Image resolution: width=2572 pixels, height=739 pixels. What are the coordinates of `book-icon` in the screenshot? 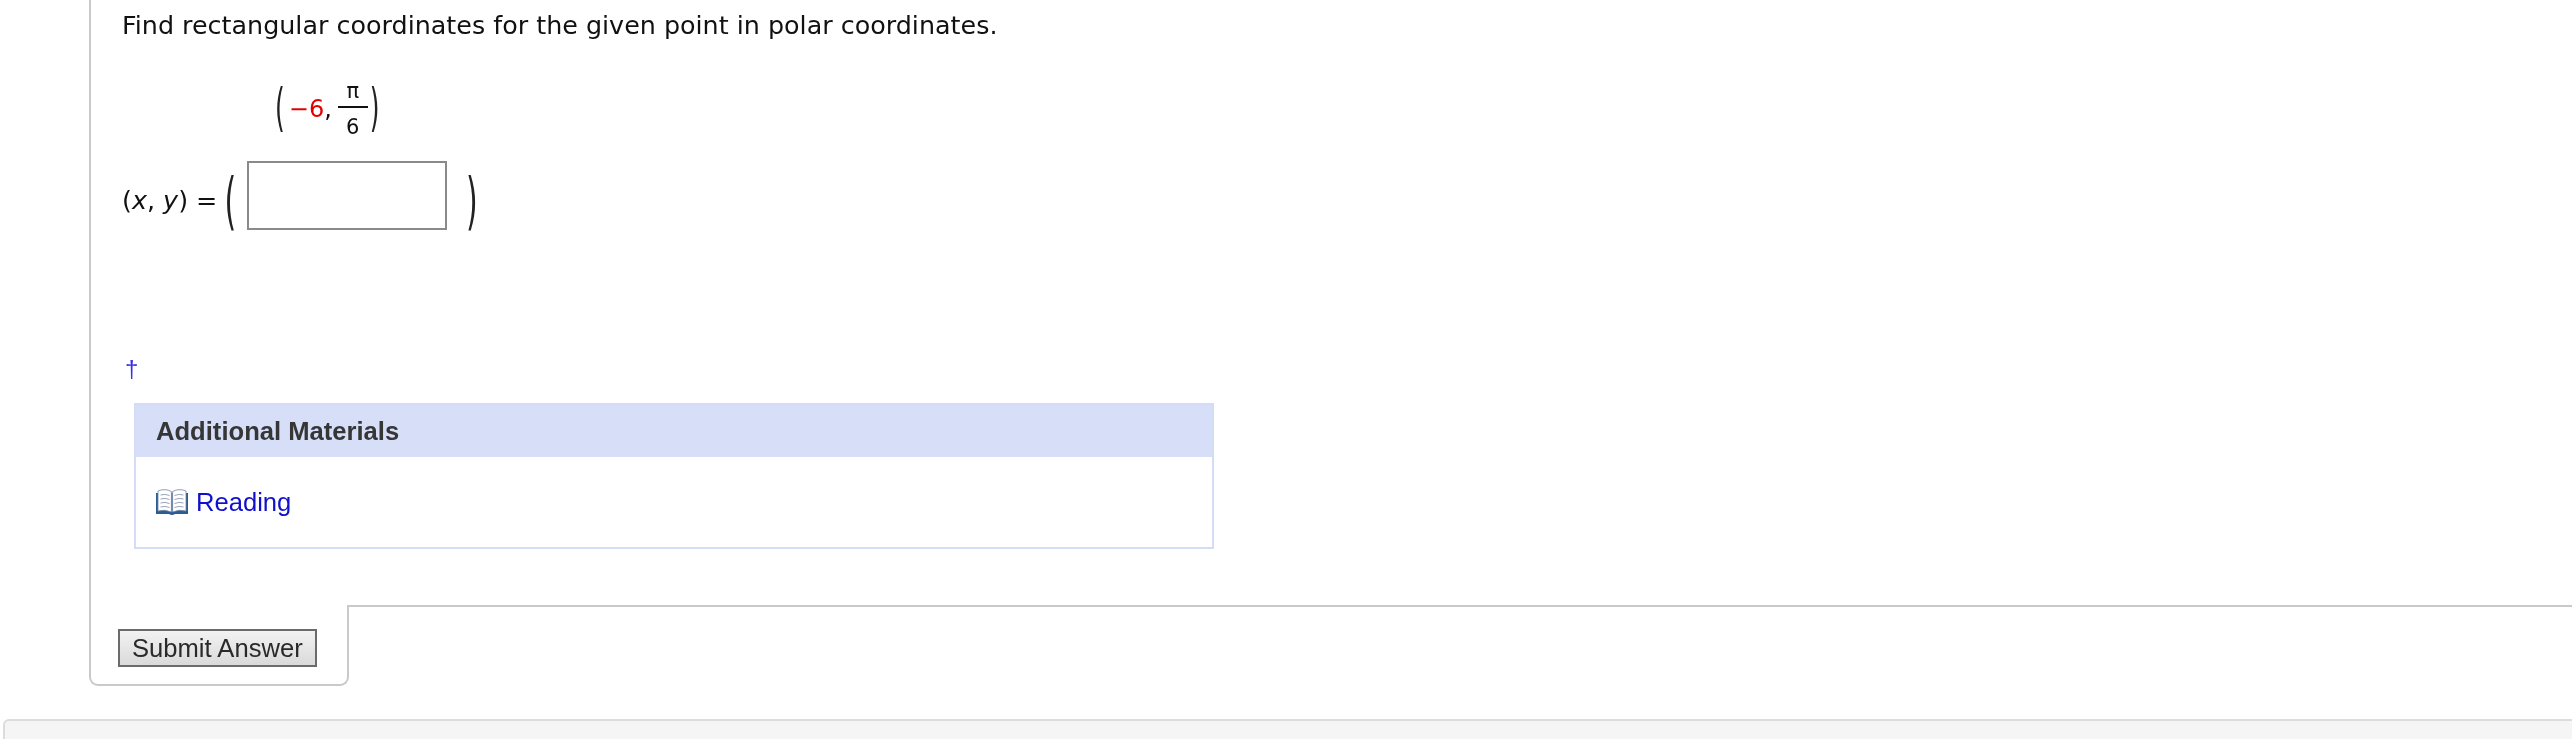 It's located at (172, 502).